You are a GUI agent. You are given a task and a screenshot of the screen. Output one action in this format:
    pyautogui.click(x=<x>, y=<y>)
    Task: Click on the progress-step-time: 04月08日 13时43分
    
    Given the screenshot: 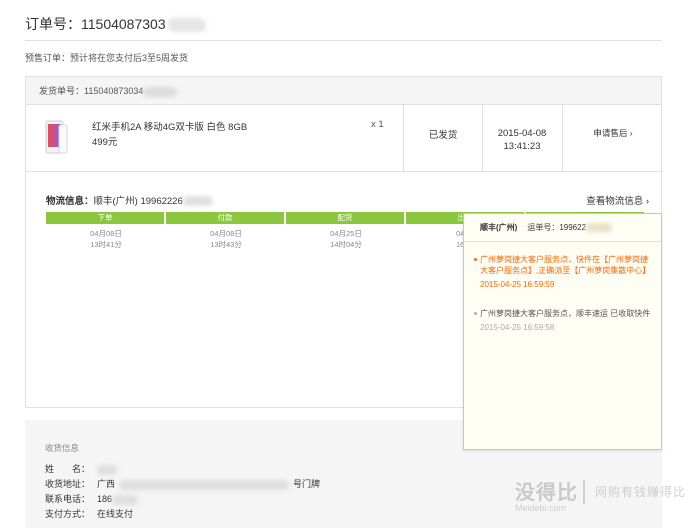 What is the action you would take?
    pyautogui.click(x=226, y=239)
    